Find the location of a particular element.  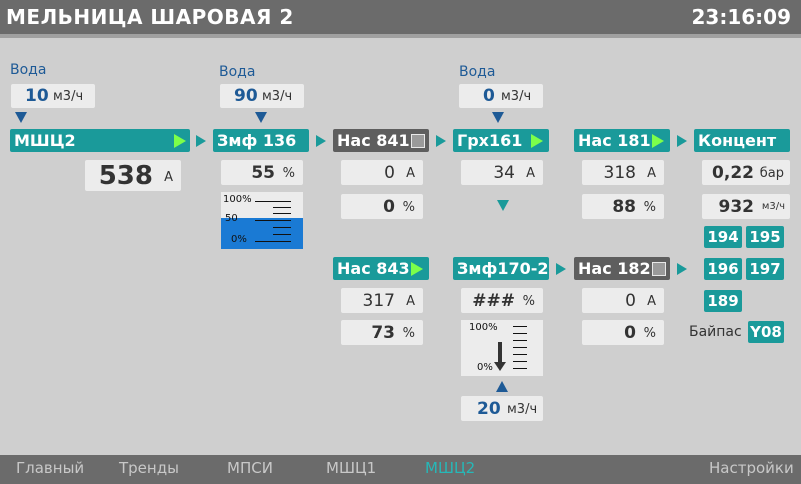

device-nas843: Нас 843 is located at coordinates (381, 268).